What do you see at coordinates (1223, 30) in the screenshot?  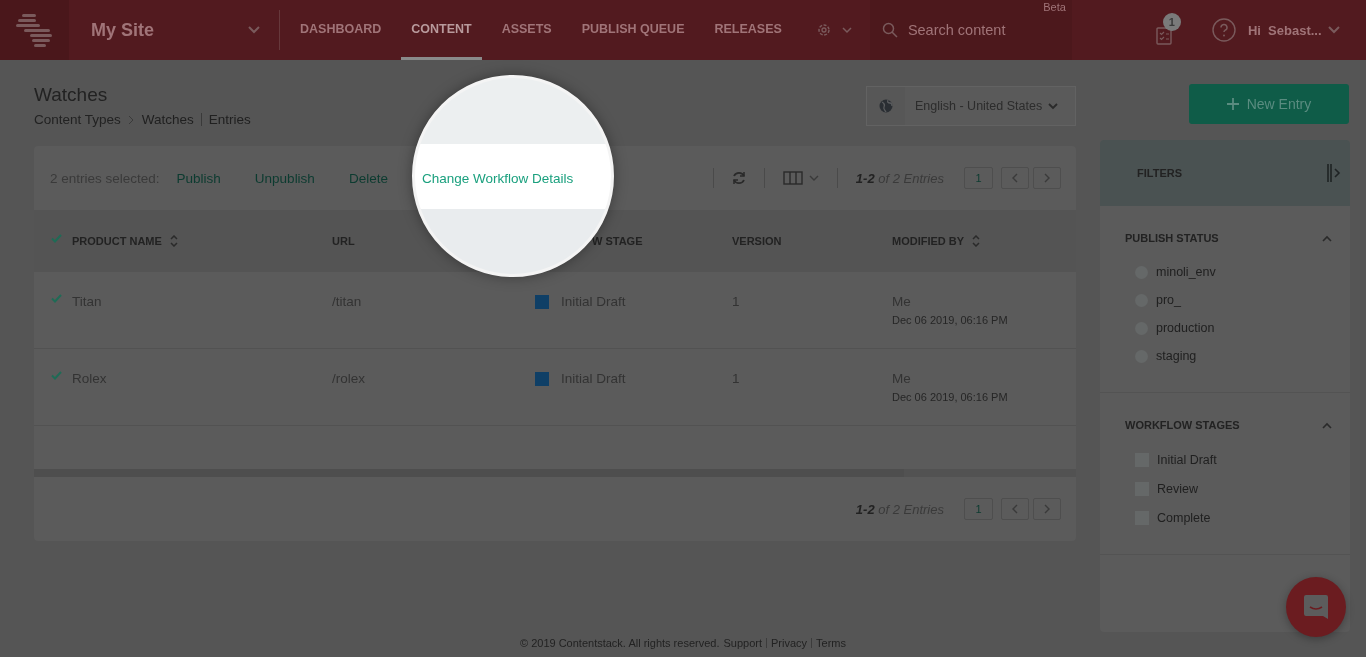 I see `help-icon` at bounding box center [1223, 30].